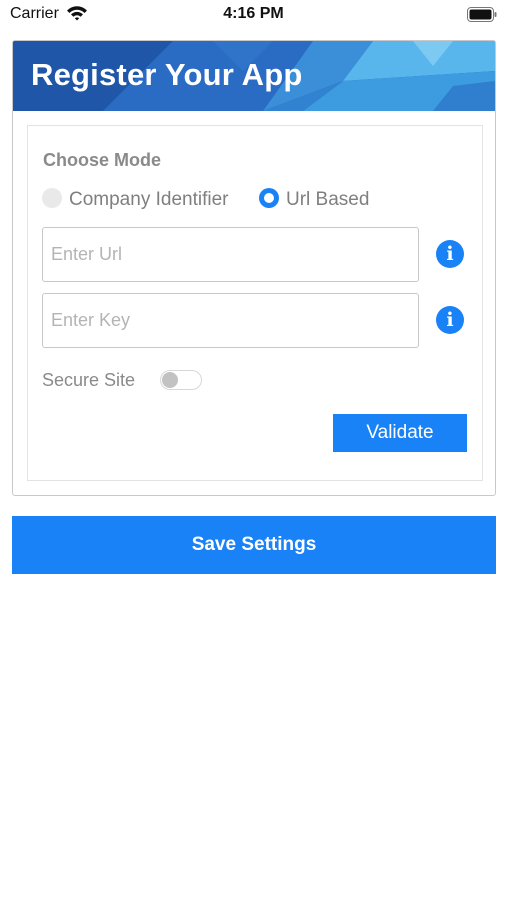 This screenshot has width=507, height=900. Describe the element at coordinates (327, 200) in the screenshot. I see `url-based-label: Url Based` at that location.